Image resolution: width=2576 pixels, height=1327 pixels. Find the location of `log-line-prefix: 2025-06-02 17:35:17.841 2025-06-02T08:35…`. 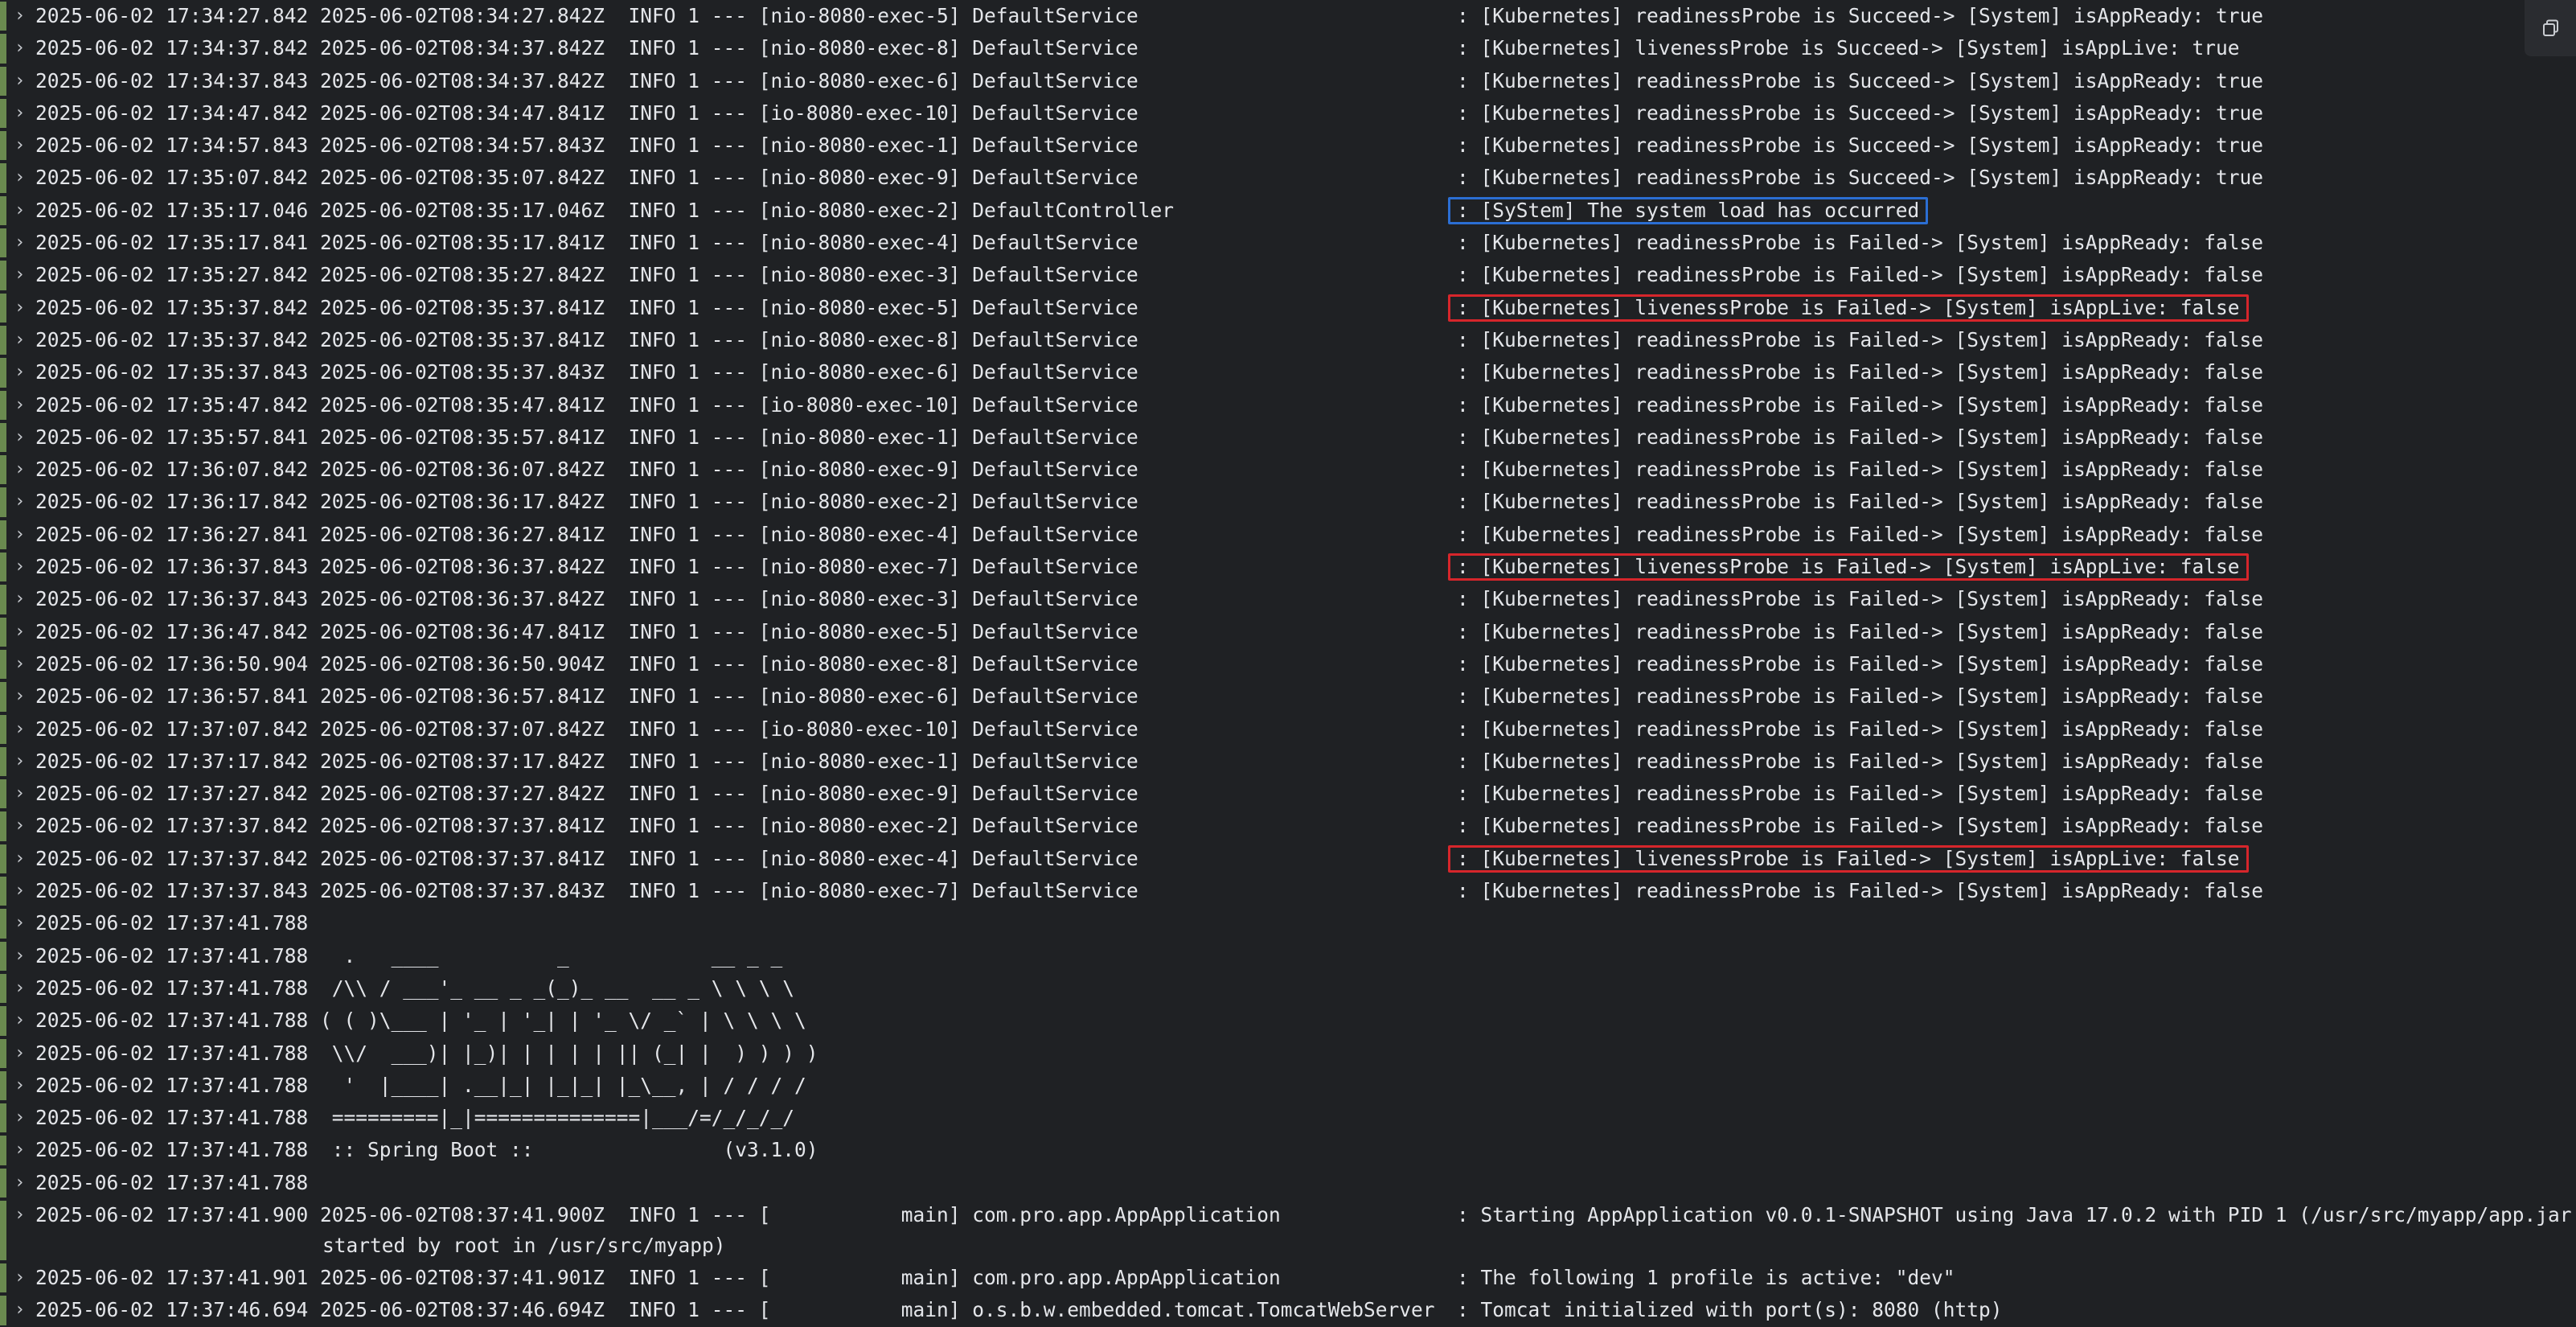

log-line-prefix: 2025-06-02 17:35:17.841 2025-06-02T08:35… is located at coordinates (586, 243).